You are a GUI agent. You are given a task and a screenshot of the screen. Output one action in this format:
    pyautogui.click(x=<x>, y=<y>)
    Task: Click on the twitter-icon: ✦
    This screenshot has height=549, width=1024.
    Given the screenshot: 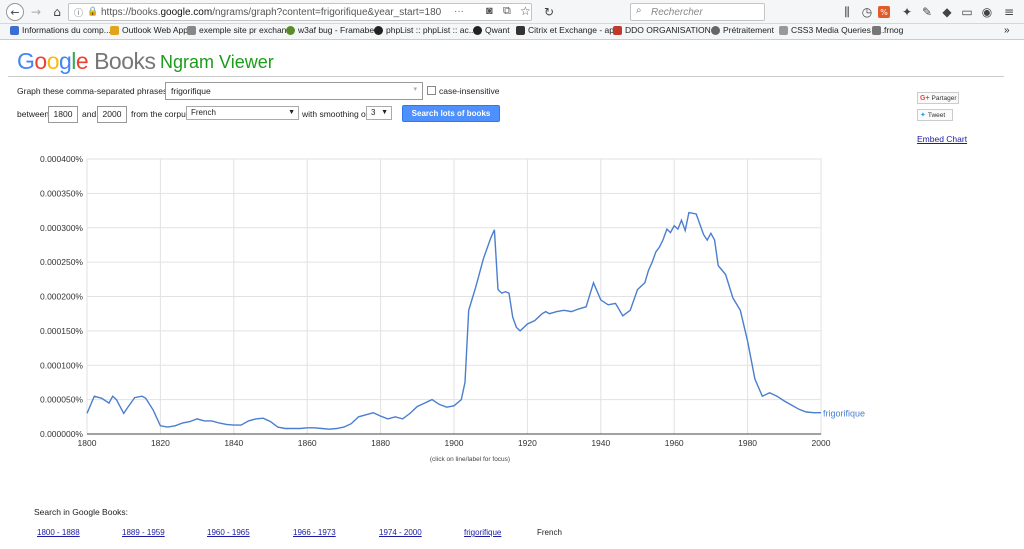 What is the action you would take?
    pyautogui.click(x=923, y=115)
    